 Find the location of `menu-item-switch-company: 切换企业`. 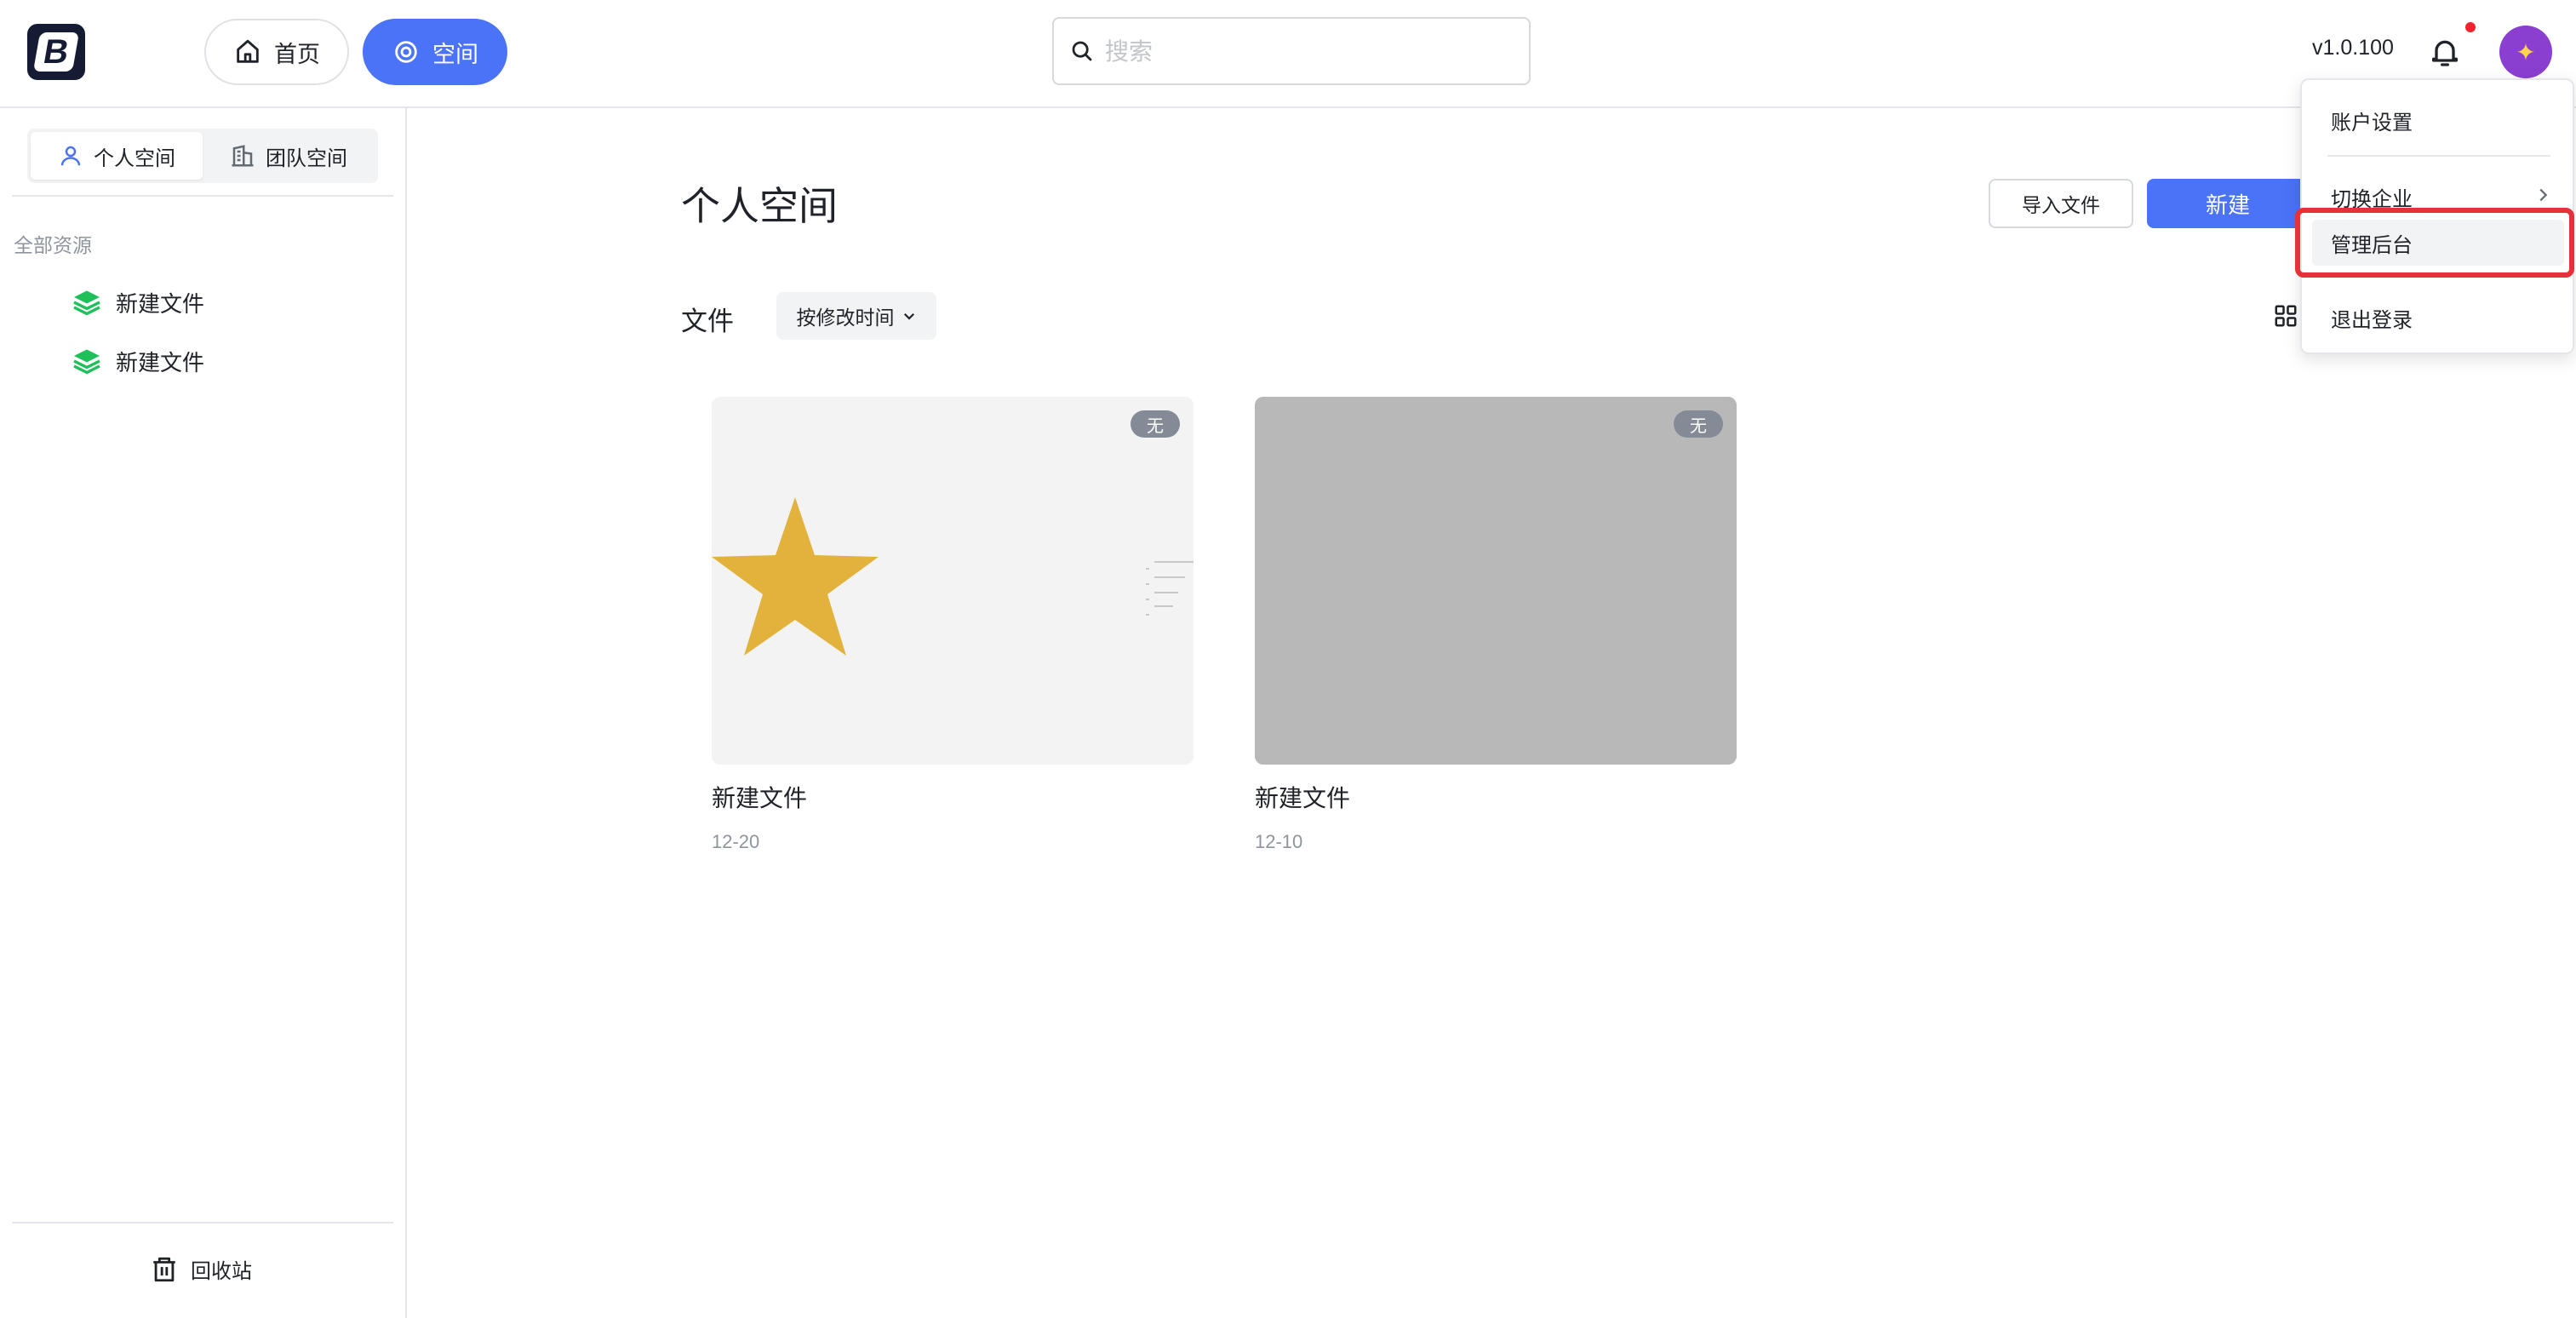

menu-item-switch-company: 切换企业 is located at coordinates (2438, 197).